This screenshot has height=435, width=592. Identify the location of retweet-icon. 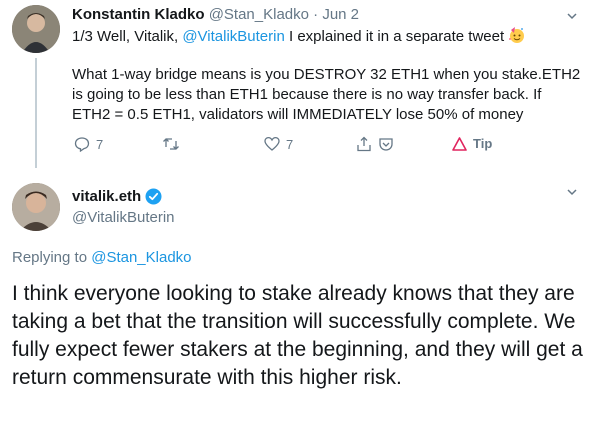
(171, 144).